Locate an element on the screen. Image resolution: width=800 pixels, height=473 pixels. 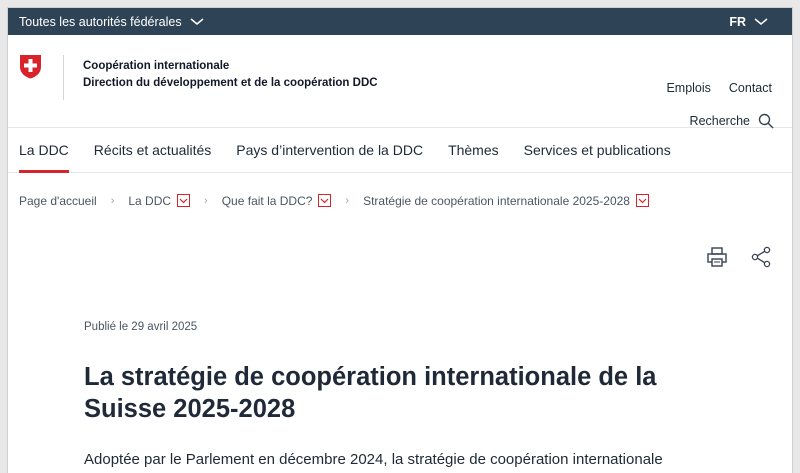
language-selector: FR is located at coordinates (748, 22).